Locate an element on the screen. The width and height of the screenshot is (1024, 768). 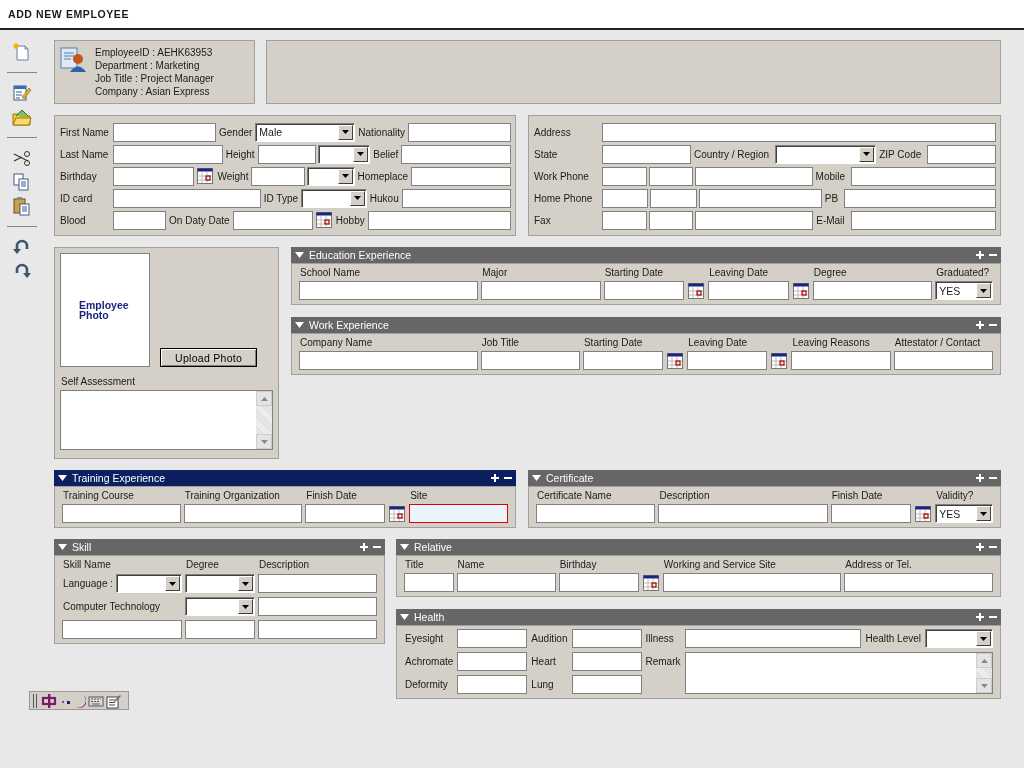
edit-form-icon is located at coordinates (22, 93).